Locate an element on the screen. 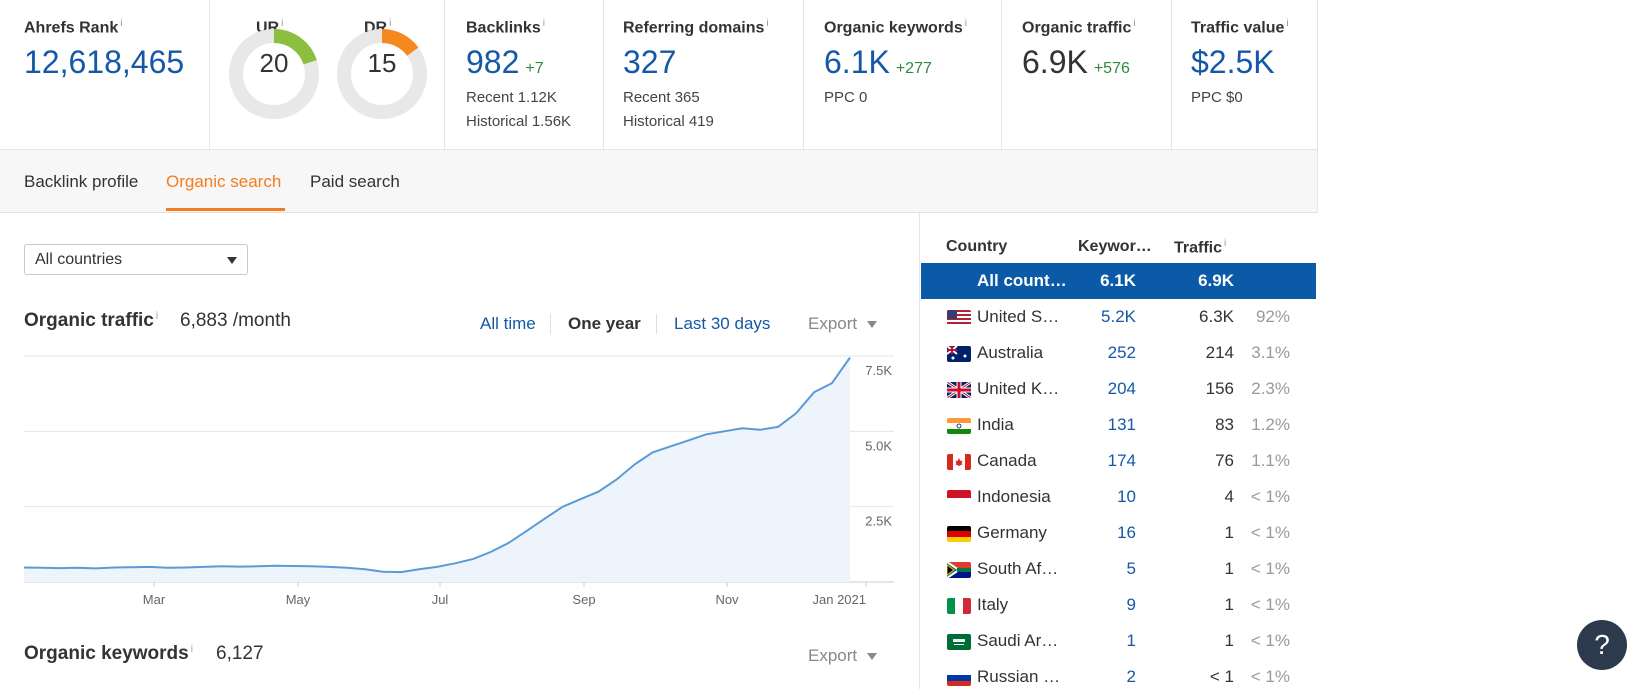  country-name: Australia is located at coordinates (1010, 352).